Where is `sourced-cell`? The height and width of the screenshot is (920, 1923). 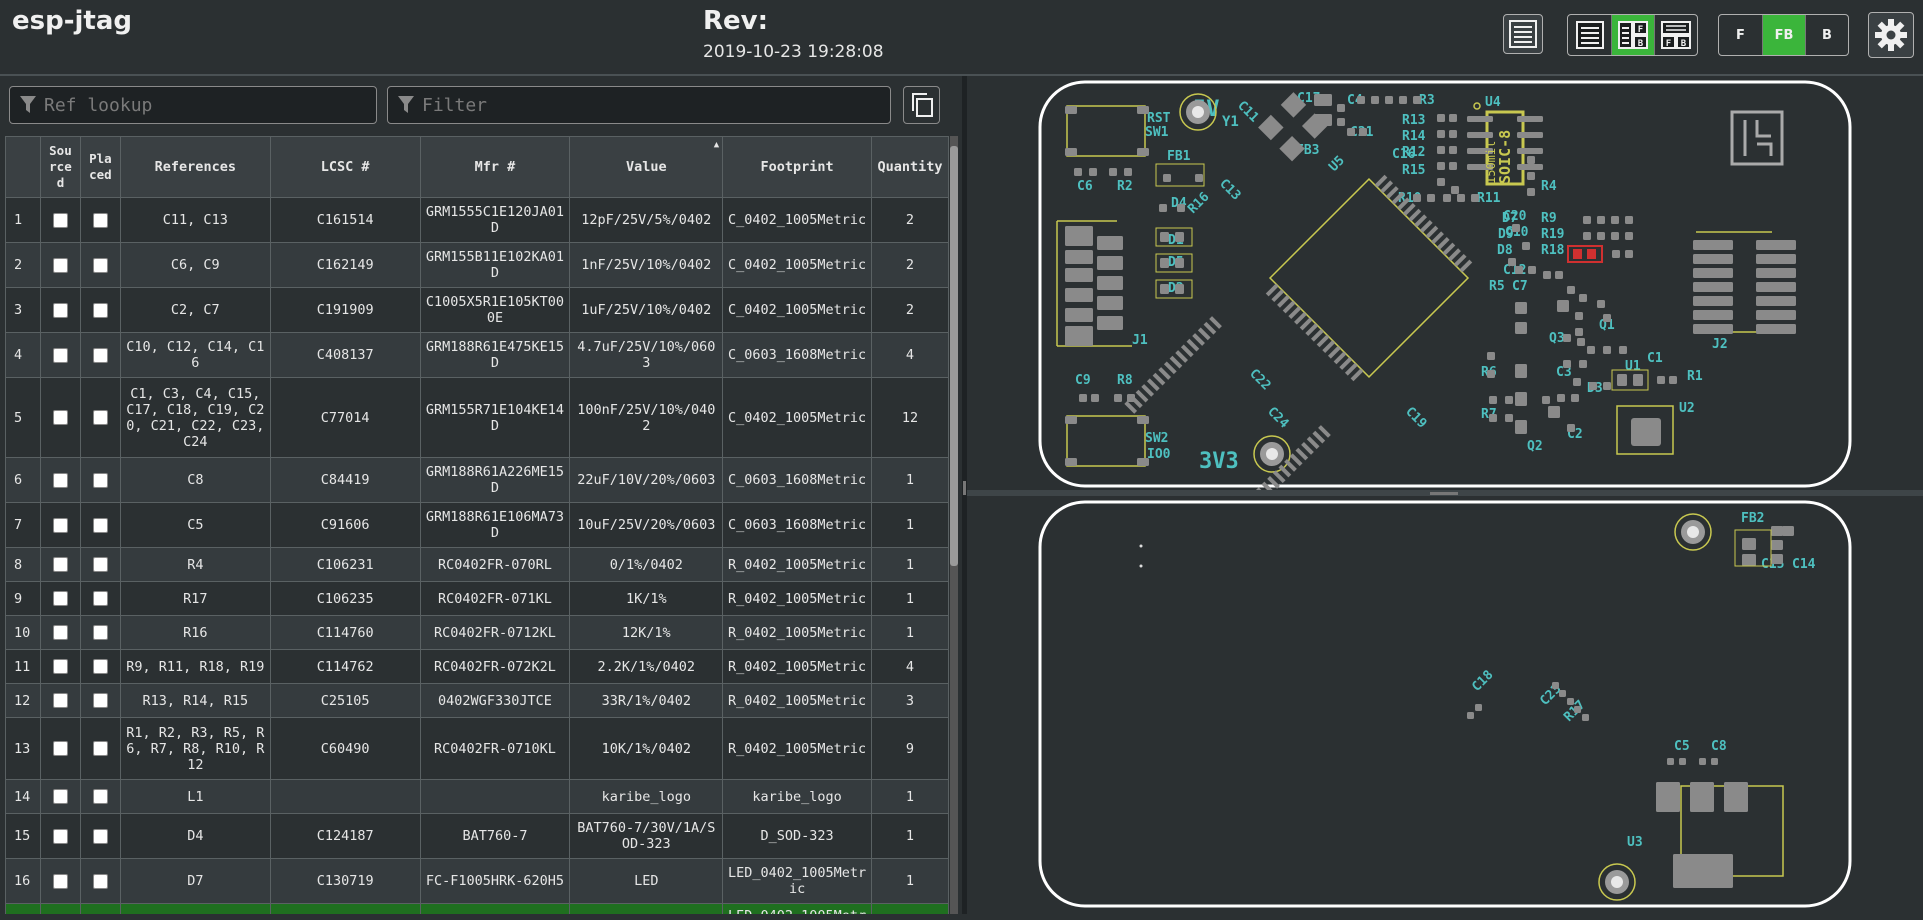 sourced-cell is located at coordinates (60, 881).